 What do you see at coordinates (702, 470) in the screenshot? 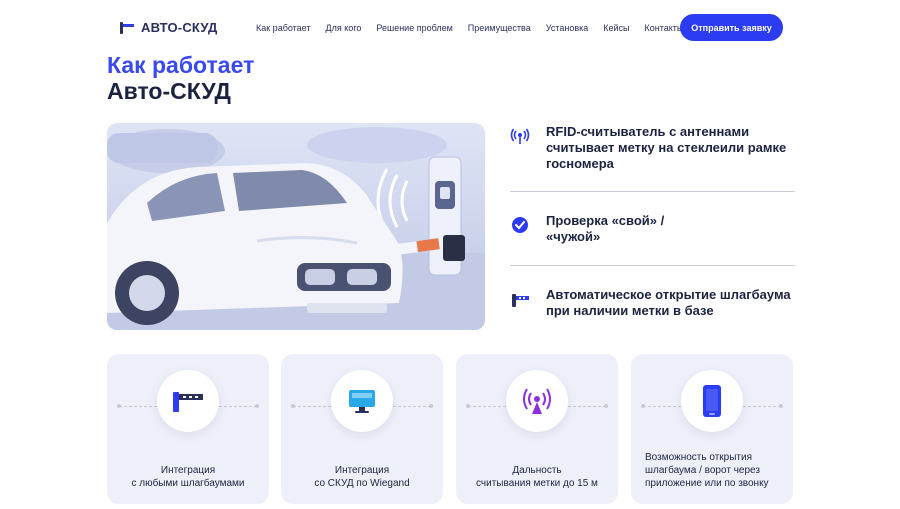
I see `card-text-line: шлагбаума / ворот через` at bounding box center [702, 470].